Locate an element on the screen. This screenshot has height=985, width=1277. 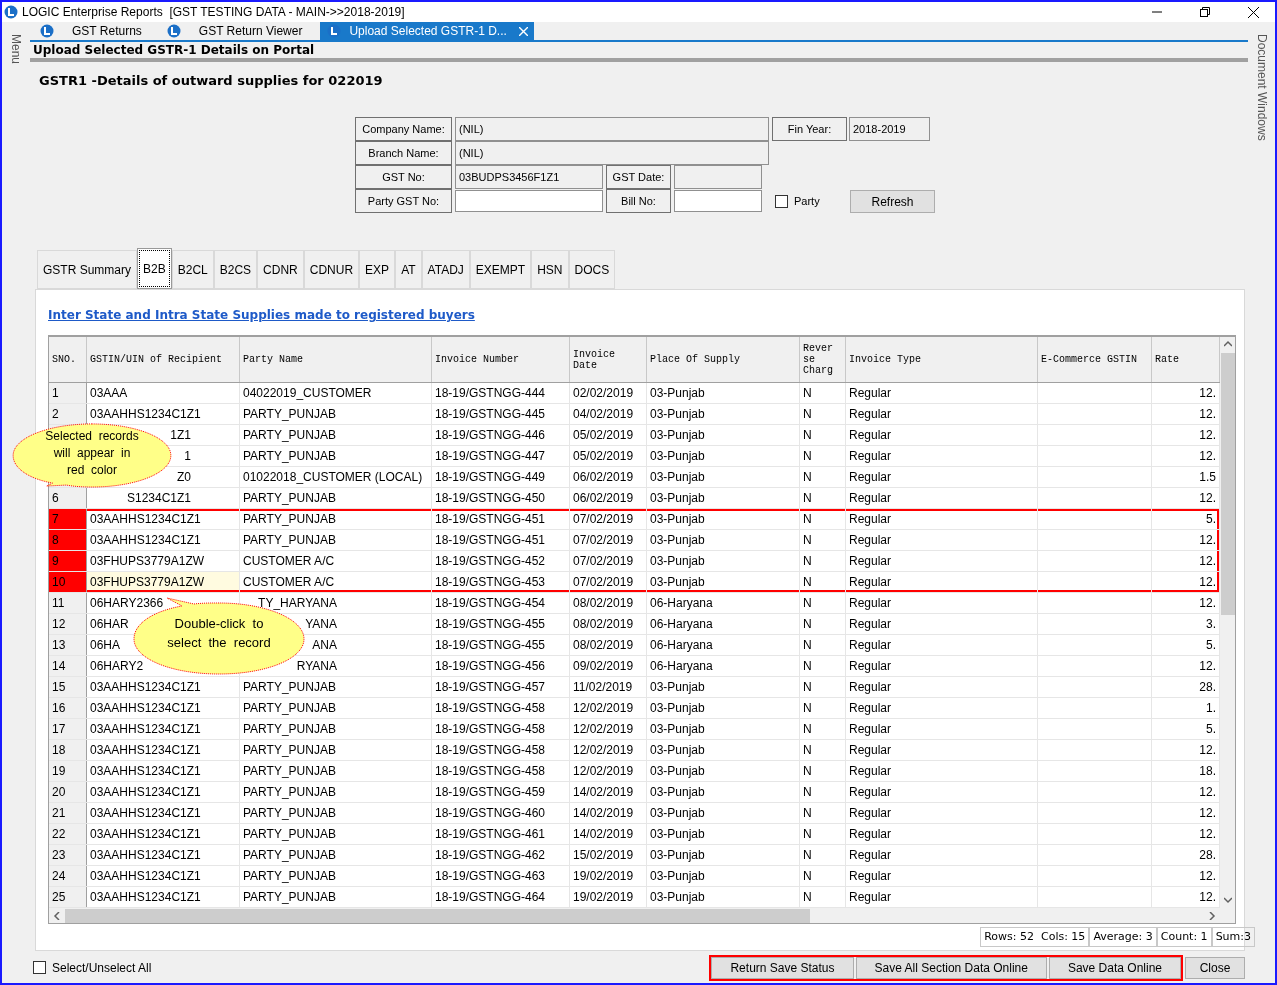
table-cell: 5. is located at coordinates (1186, 729).